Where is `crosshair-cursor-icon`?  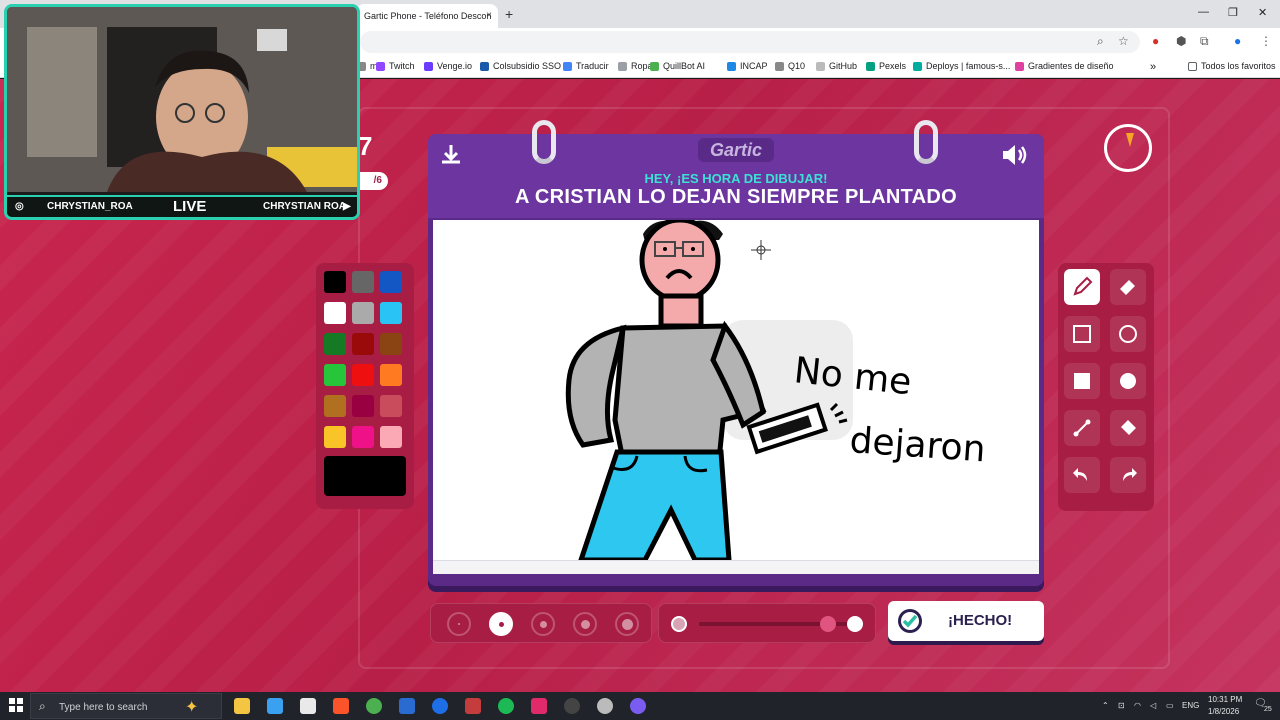 crosshair-cursor-icon is located at coordinates (761, 250).